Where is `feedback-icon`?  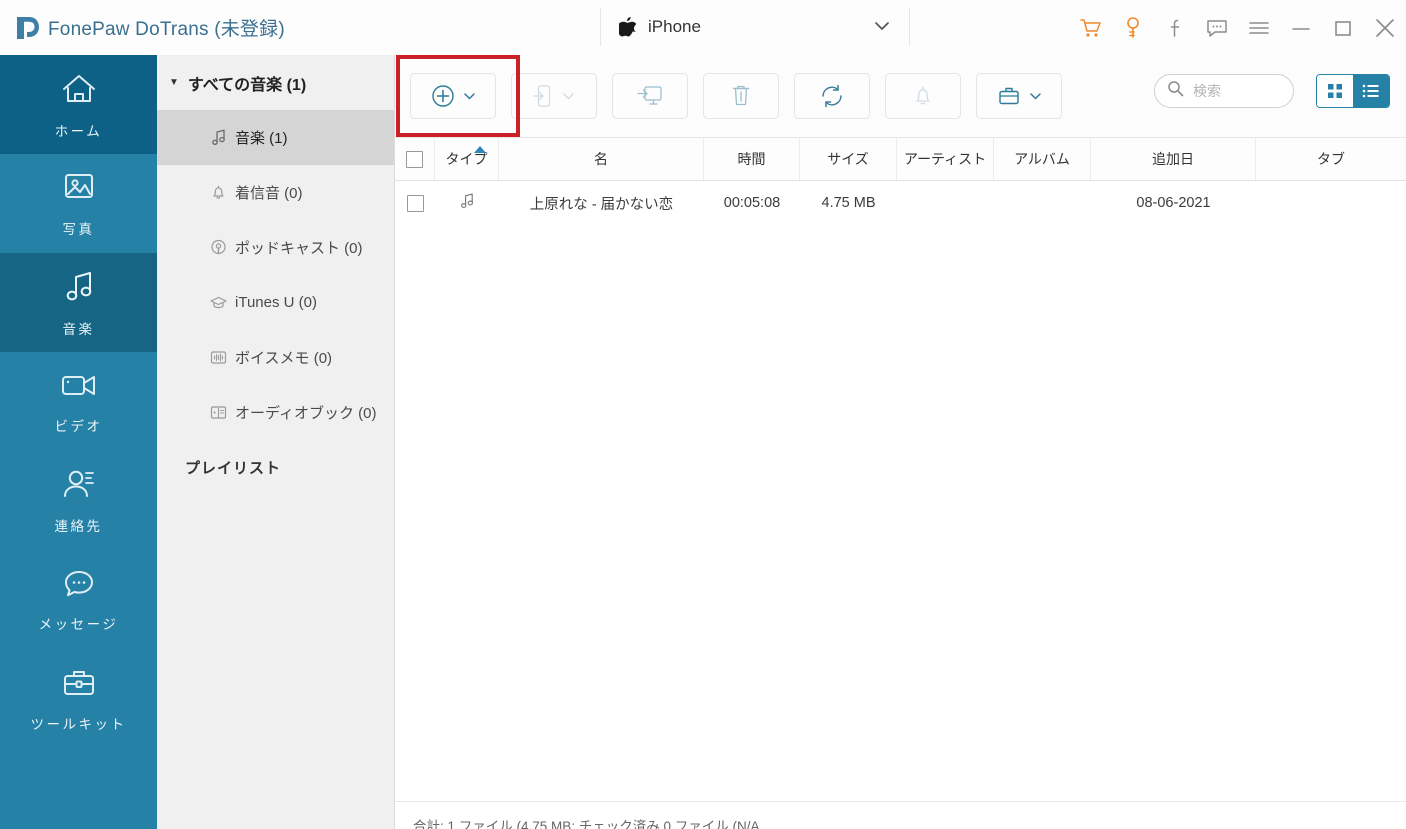 feedback-icon is located at coordinates (1217, 27).